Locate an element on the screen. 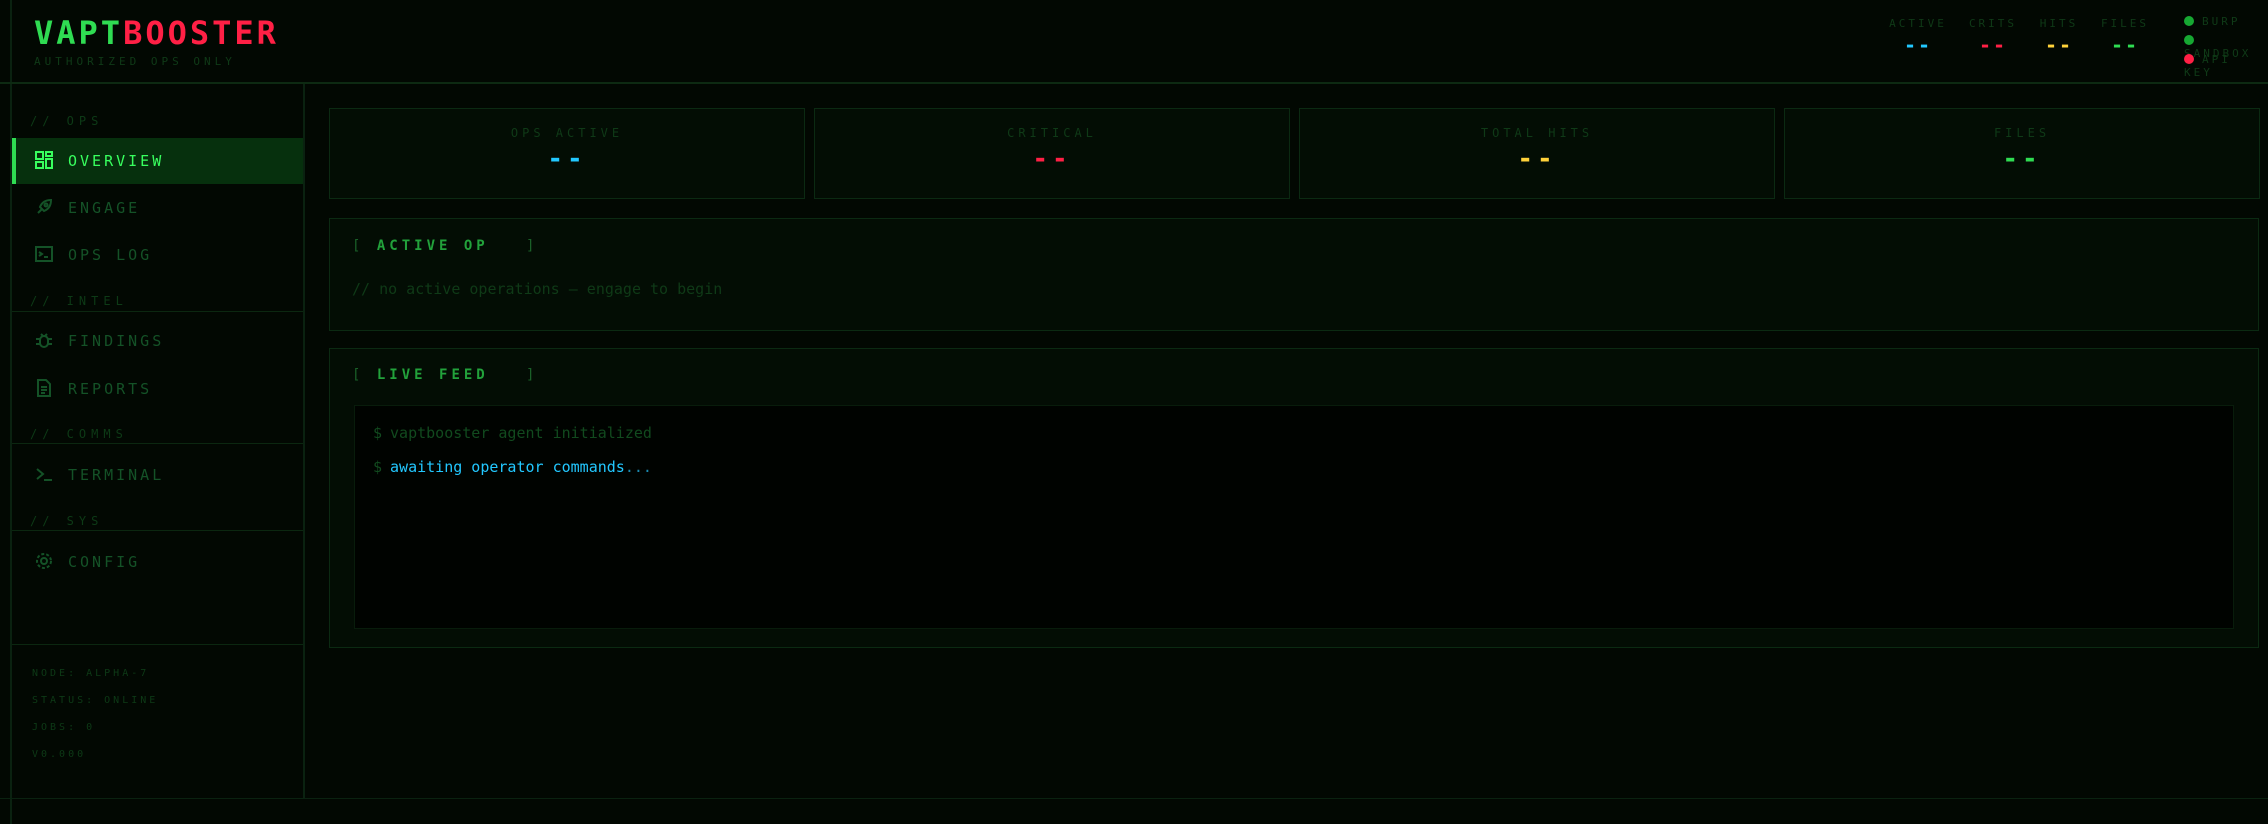 This screenshot has width=2268, height=824. section-label-intel: // INTEL is located at coordinates (79, 301).